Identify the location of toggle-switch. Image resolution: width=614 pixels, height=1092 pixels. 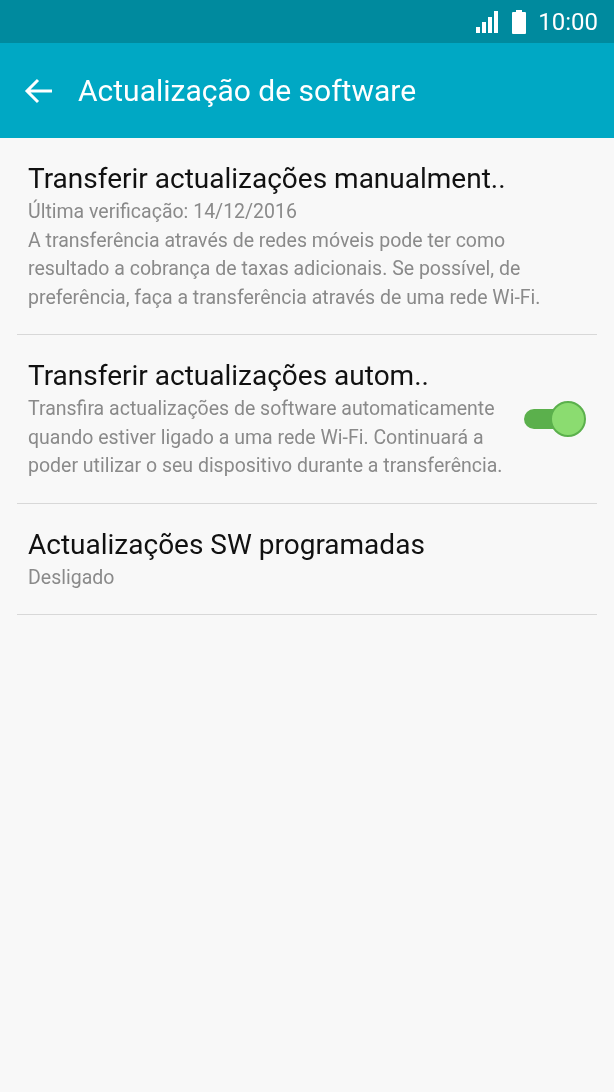
(554, 418).